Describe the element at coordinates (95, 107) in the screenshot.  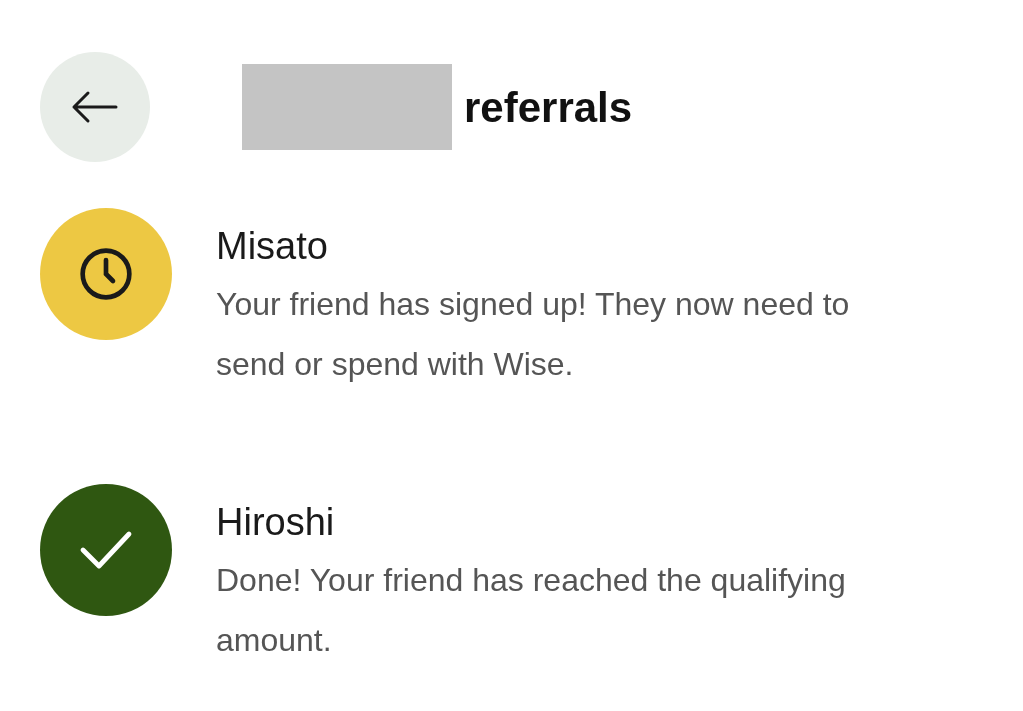
I see `back-arrow-icon` at that location.